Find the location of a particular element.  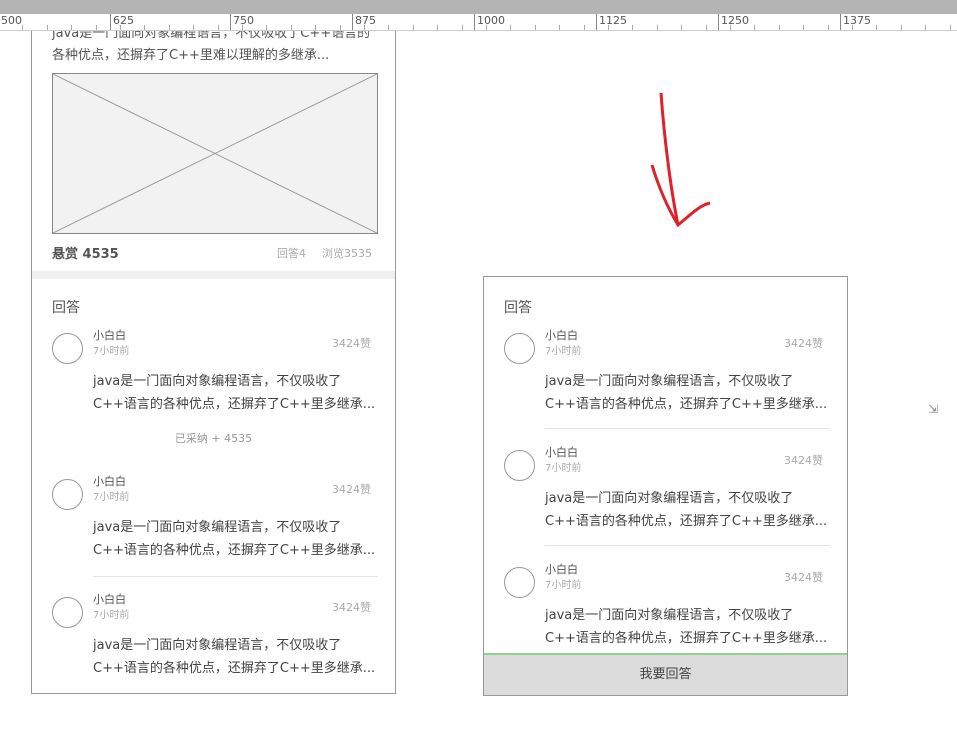

views-count: 浏览3535 is located at coordinates (347, 253).